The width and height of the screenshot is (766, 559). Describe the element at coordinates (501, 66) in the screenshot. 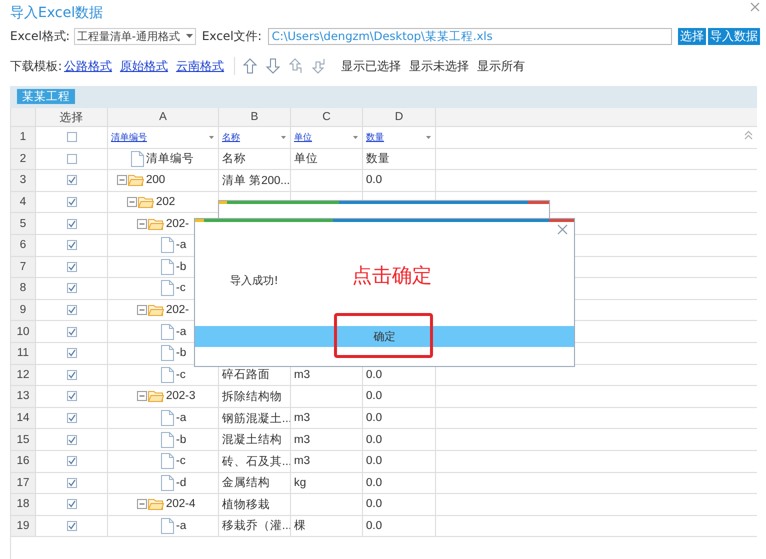

I see `filter-button: 显示所有` at that location.